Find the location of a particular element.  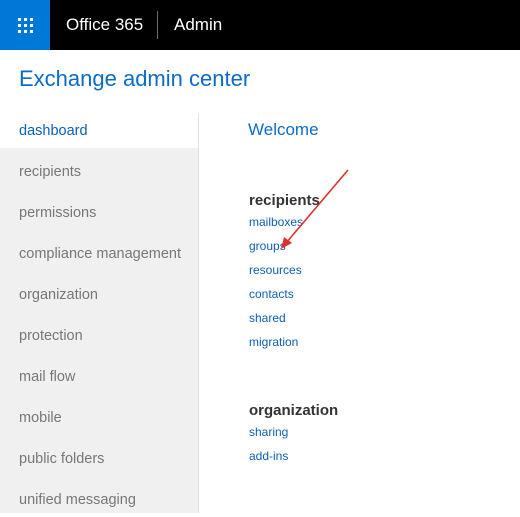

sidebar-item-compliance-management: compliance management is located at coordinates (99, 254).